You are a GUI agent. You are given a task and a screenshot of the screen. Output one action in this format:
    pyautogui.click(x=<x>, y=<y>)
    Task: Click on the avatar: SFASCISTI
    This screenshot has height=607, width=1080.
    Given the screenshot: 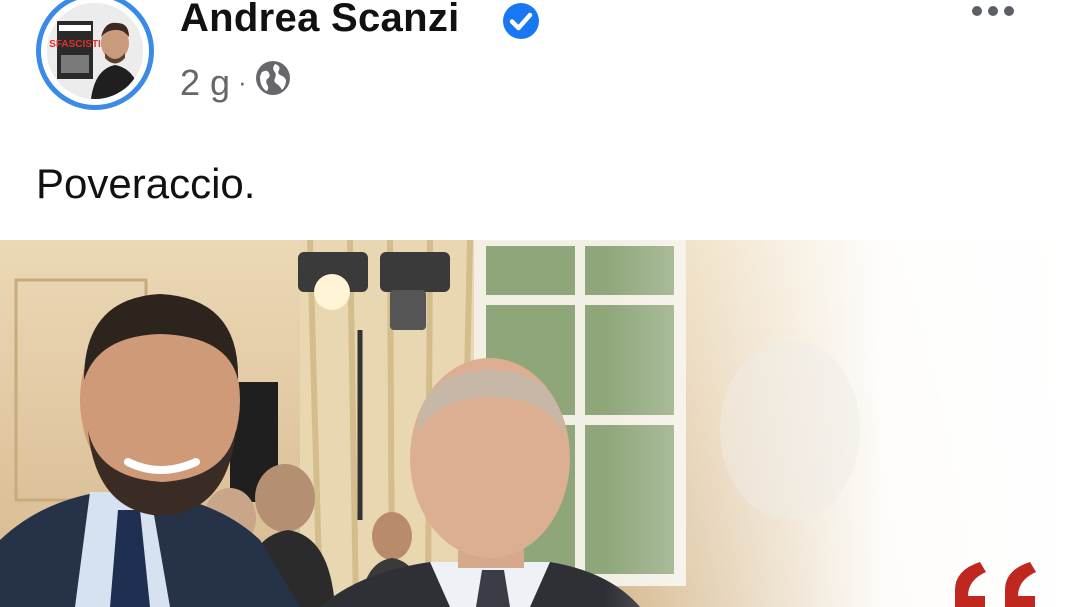 What is the action you would take?
    pyautogui.click(x=95, y=55)
    